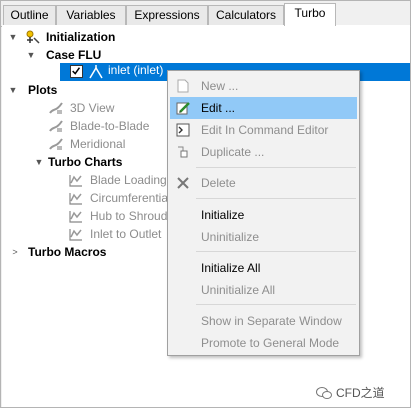 The width and height of the screenshot is (411, 408). What do you see at coordinates (98, 144) in the screenshot?
I see `tree-label: Meridional` at bounding box center [98, 144].